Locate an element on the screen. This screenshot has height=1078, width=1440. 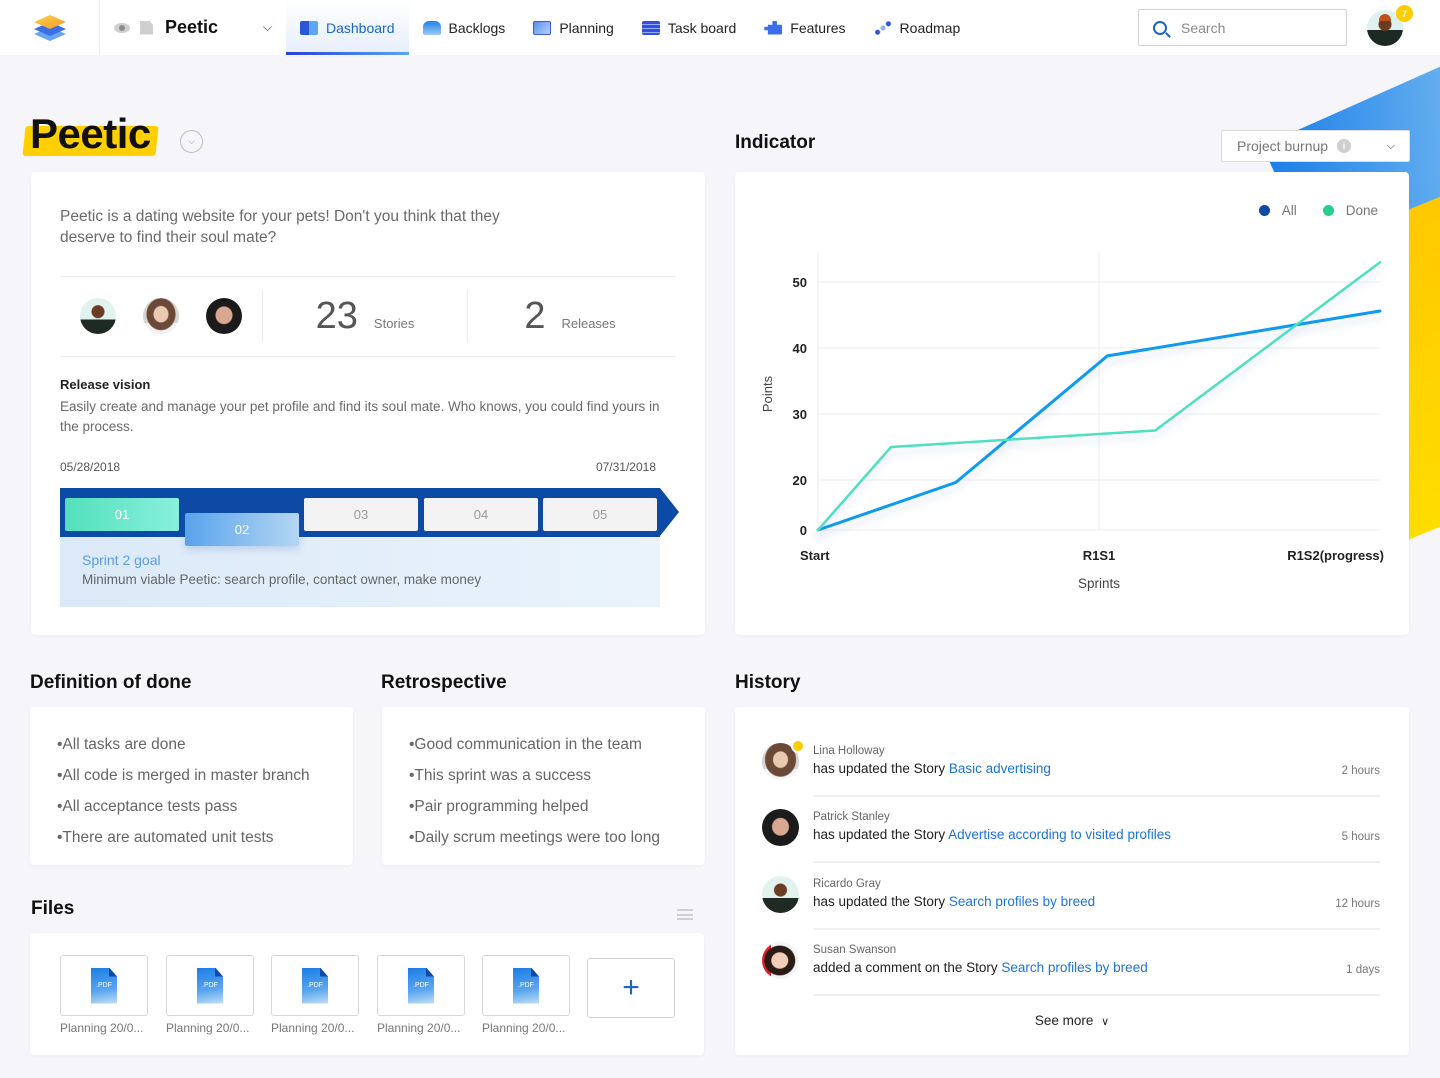
history-action: added a comment on the Story is located at coordinates (907, 967).